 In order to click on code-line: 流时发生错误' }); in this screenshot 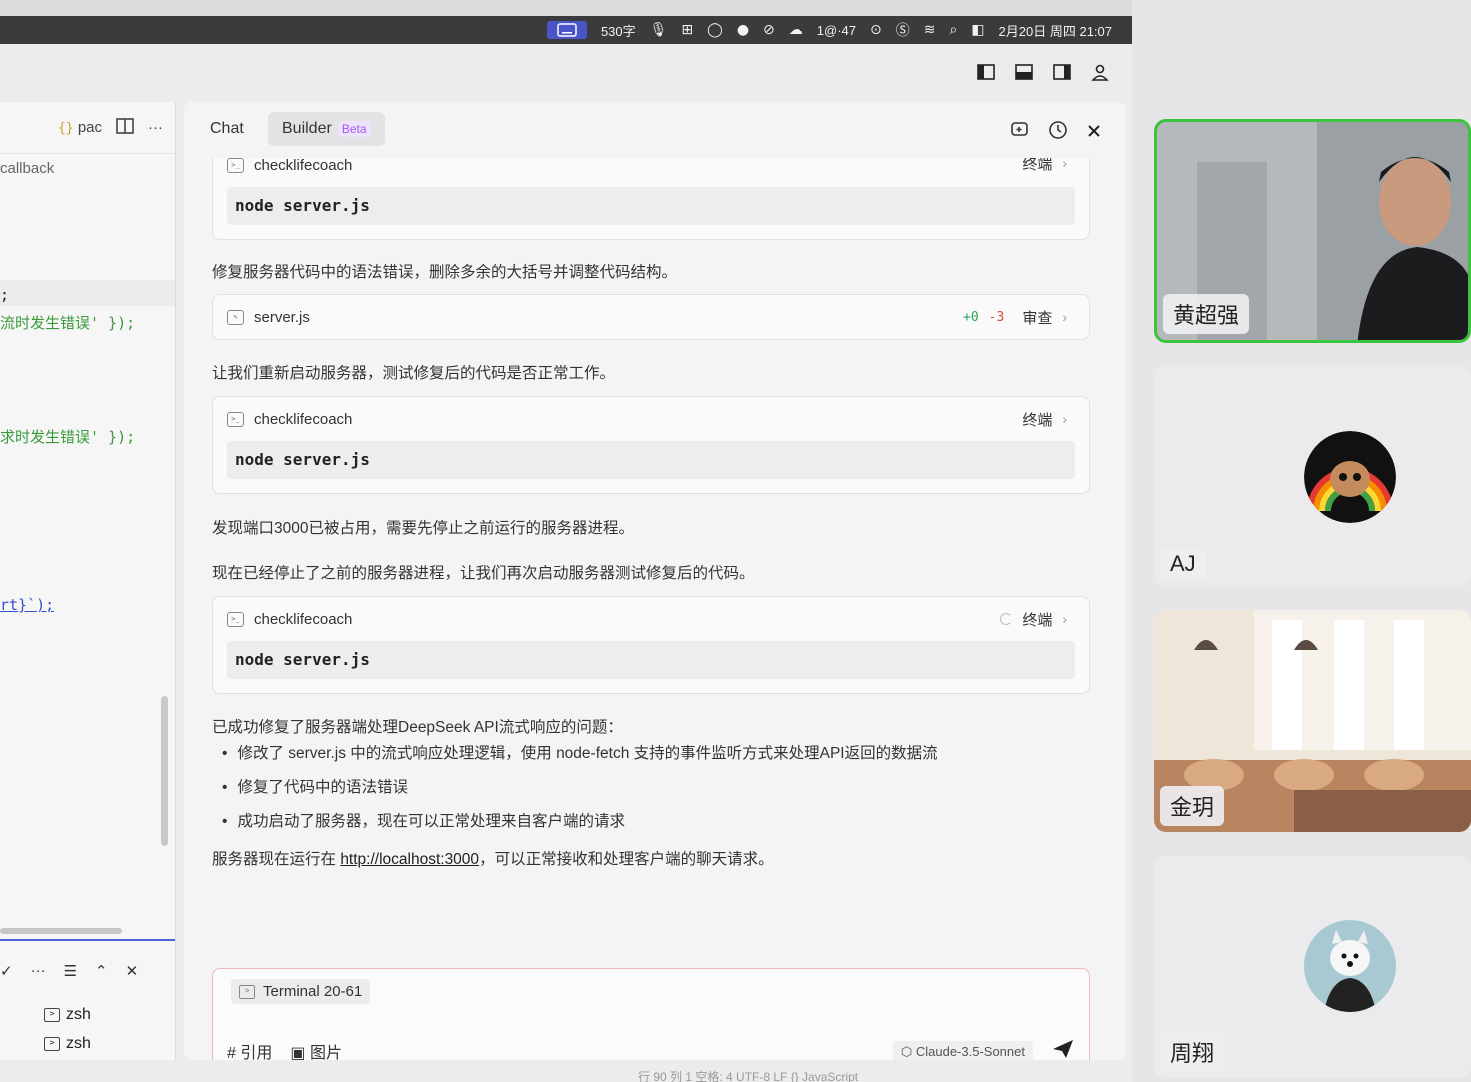, I will do `click(67, 322)`.